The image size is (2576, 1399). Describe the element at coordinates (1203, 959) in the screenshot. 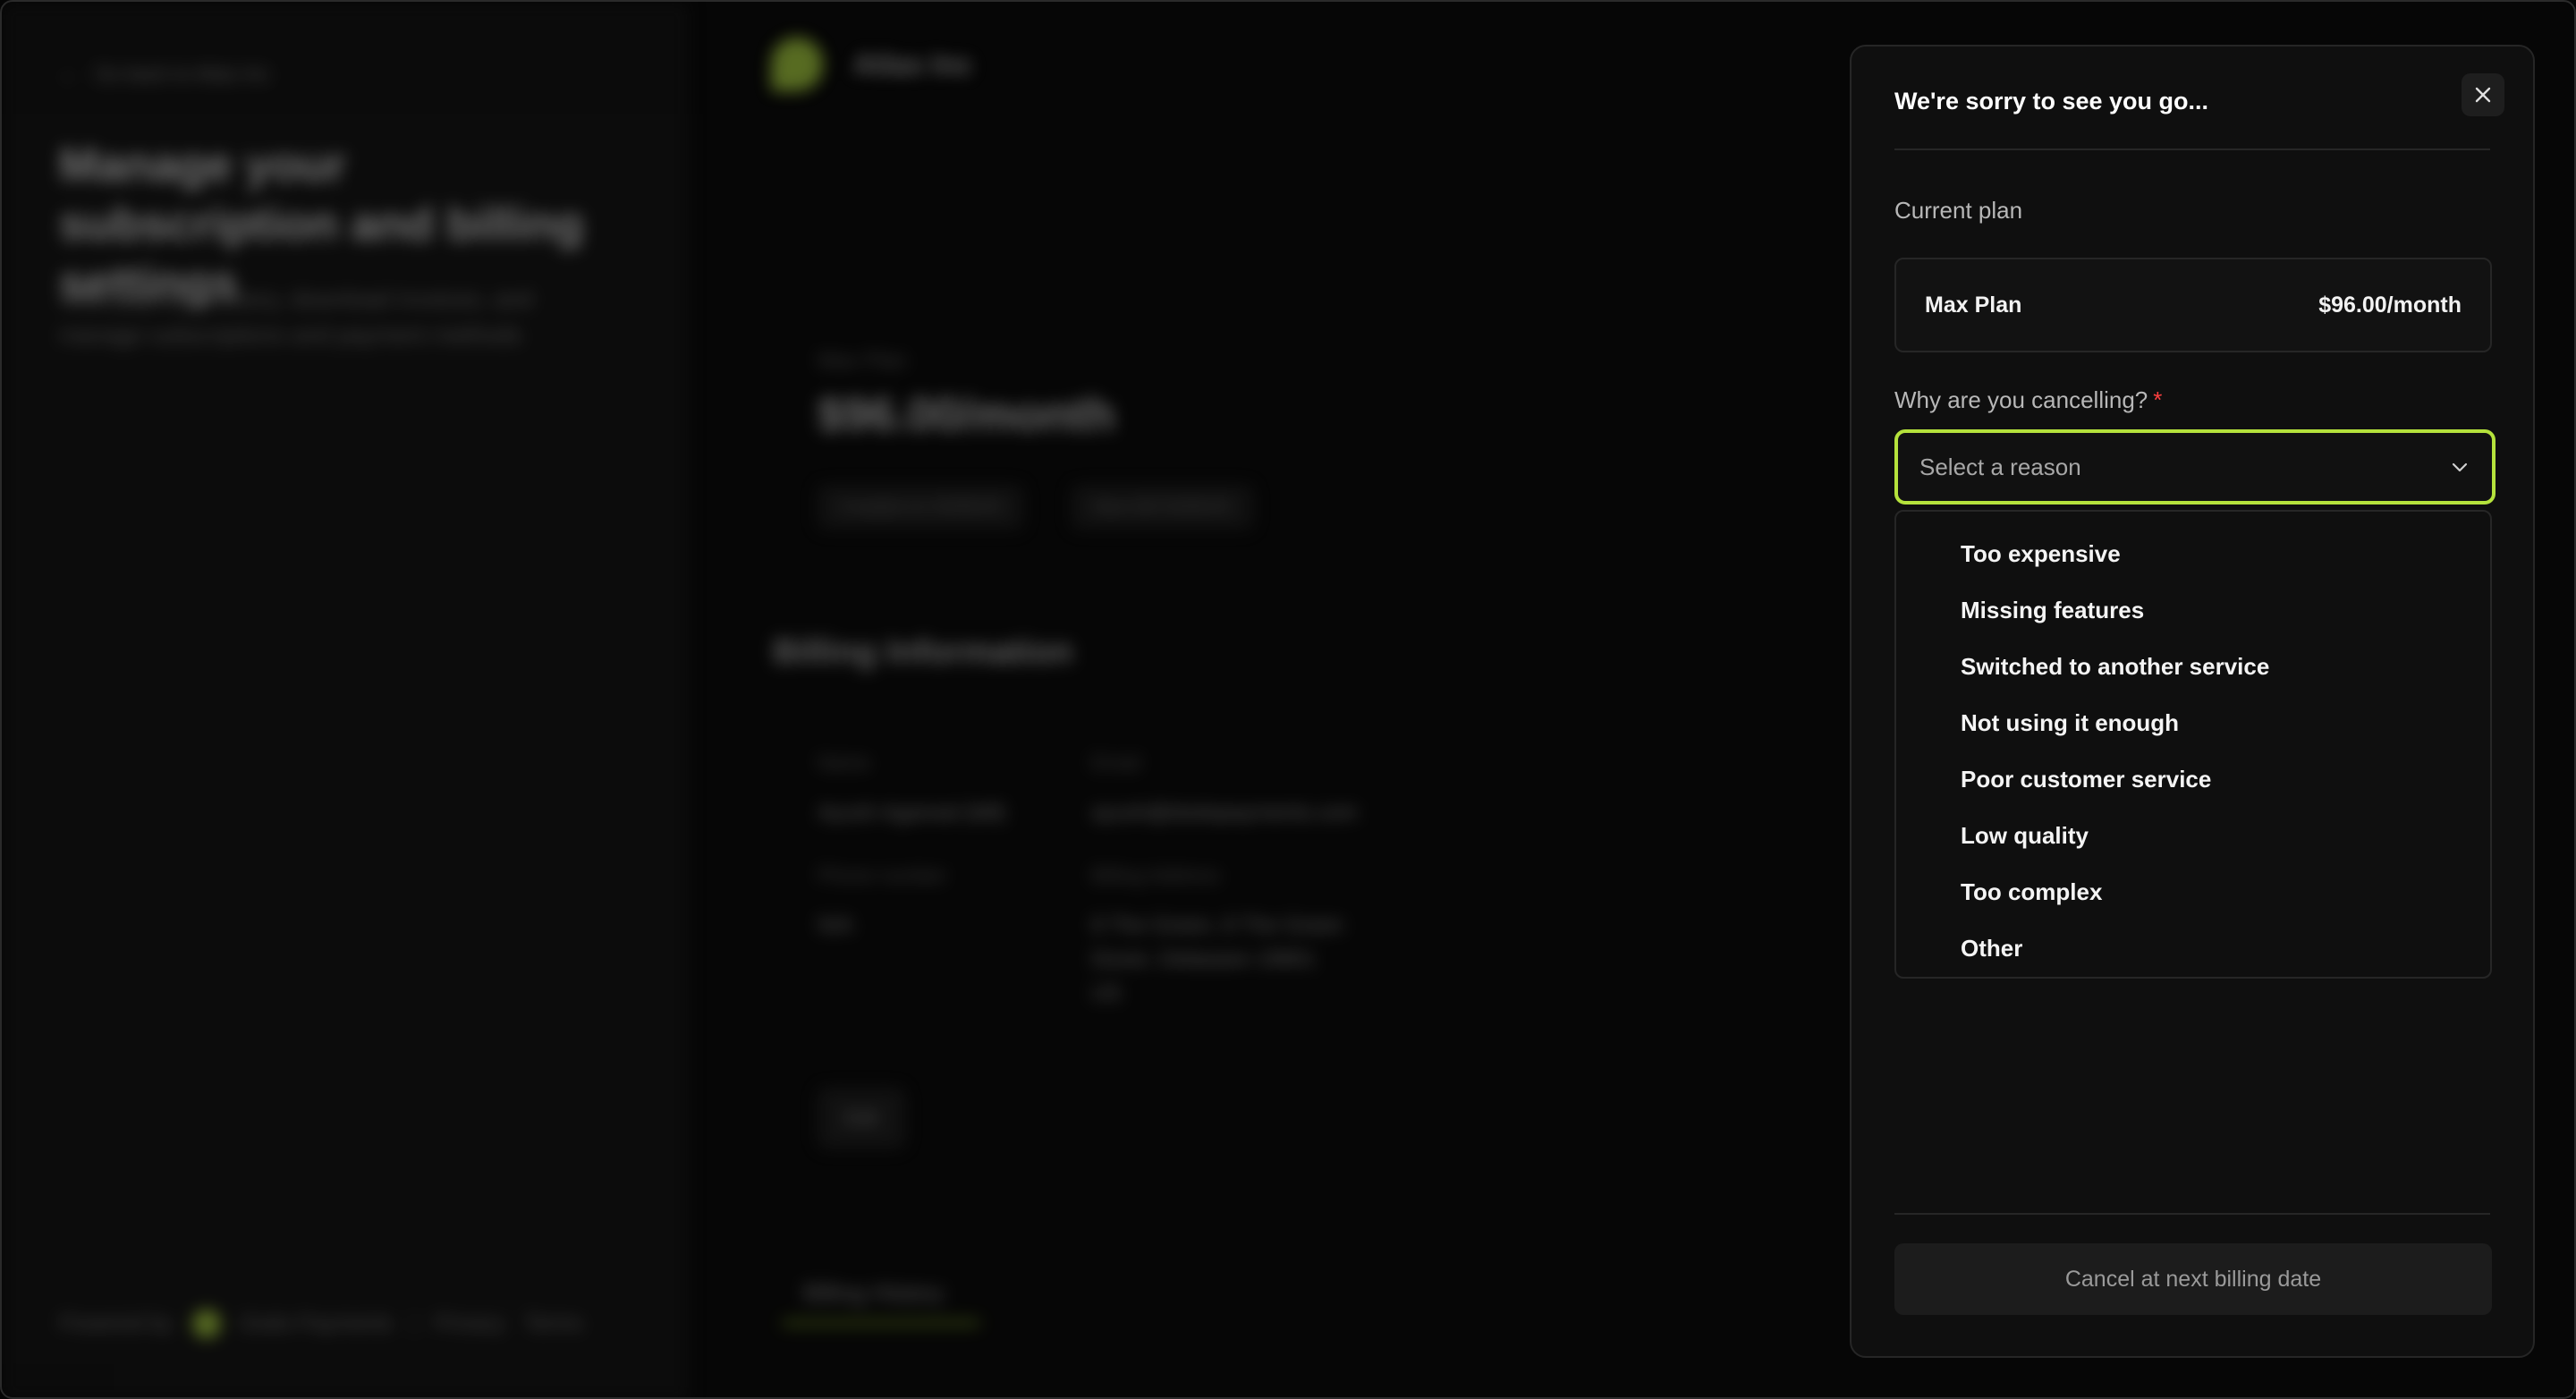

I see `address-line-2: Dover, Delaware 19901` at that location.